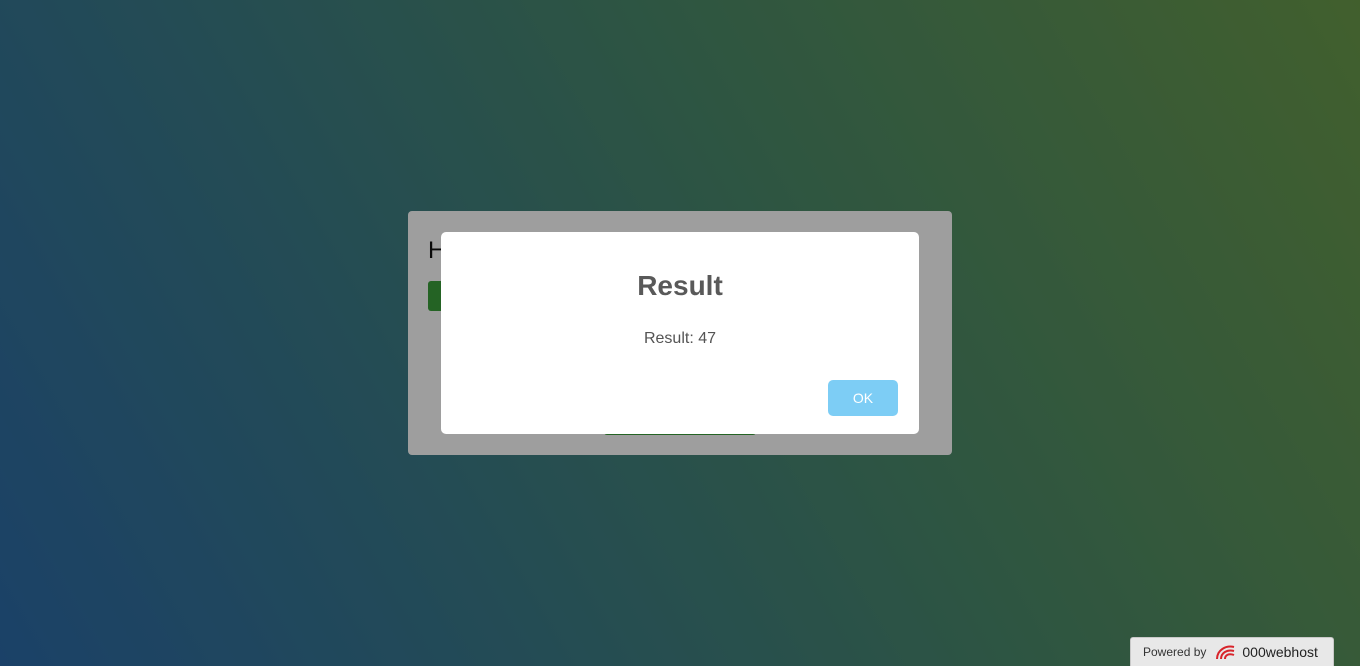  Describe the element at coordinates (680, 338) in the screenshot. I see `dialog-message: Result: 47` at that location.